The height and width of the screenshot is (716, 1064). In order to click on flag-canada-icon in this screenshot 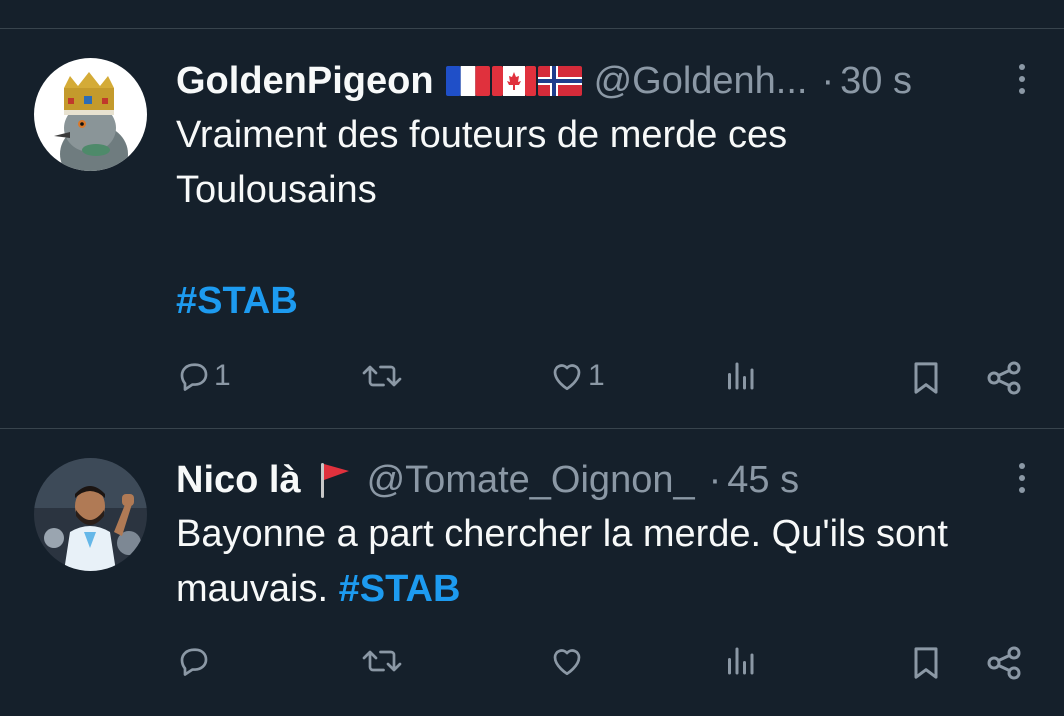, I will do `click(513, 81)`.